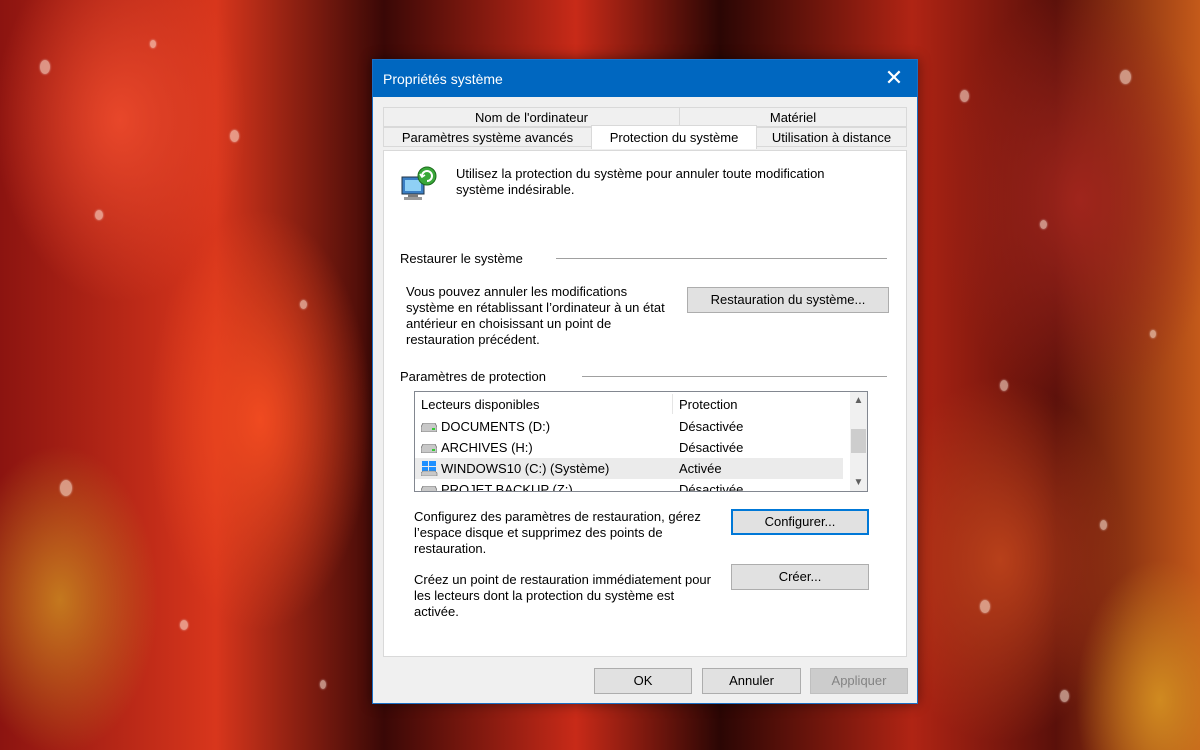 This screenshot has height=750, width=1200. Describe the element at coordinates (473, 376) in the screenshot. I see `protection-group-label: Paramètres de protection` at that location.